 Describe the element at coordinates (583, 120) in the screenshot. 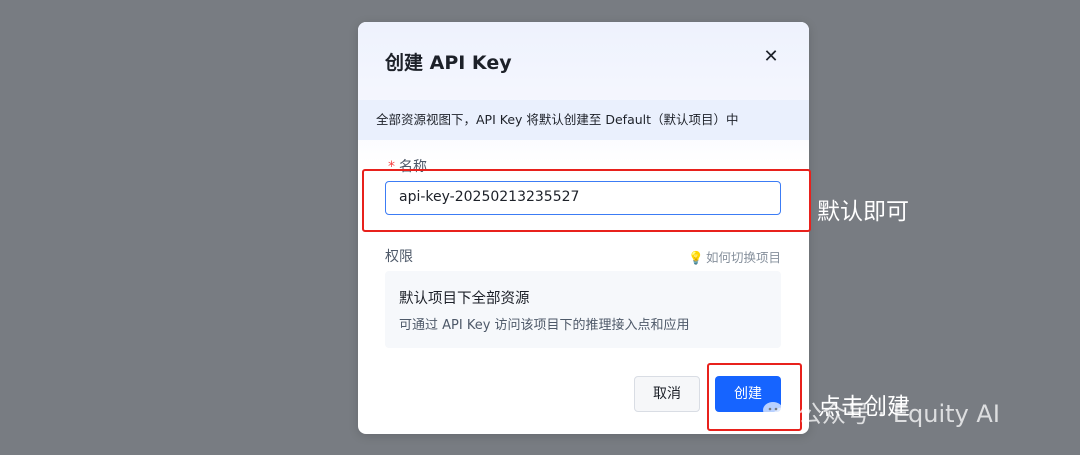

I see `notice-banner: 全部资源视图下，API Key 将默认创建至 Default（默认项目）中` at that location.